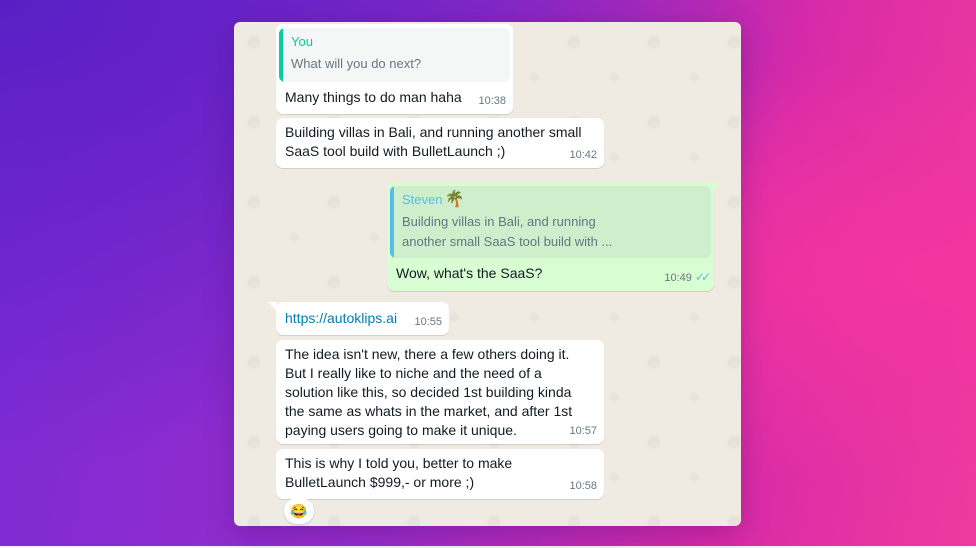 Image resolution: width=976 pixels, height=548 pixels. Describe the element at coordinates (454, 199) in the screenshot. I see `palm-tree-emoji: 🌴` at that location.